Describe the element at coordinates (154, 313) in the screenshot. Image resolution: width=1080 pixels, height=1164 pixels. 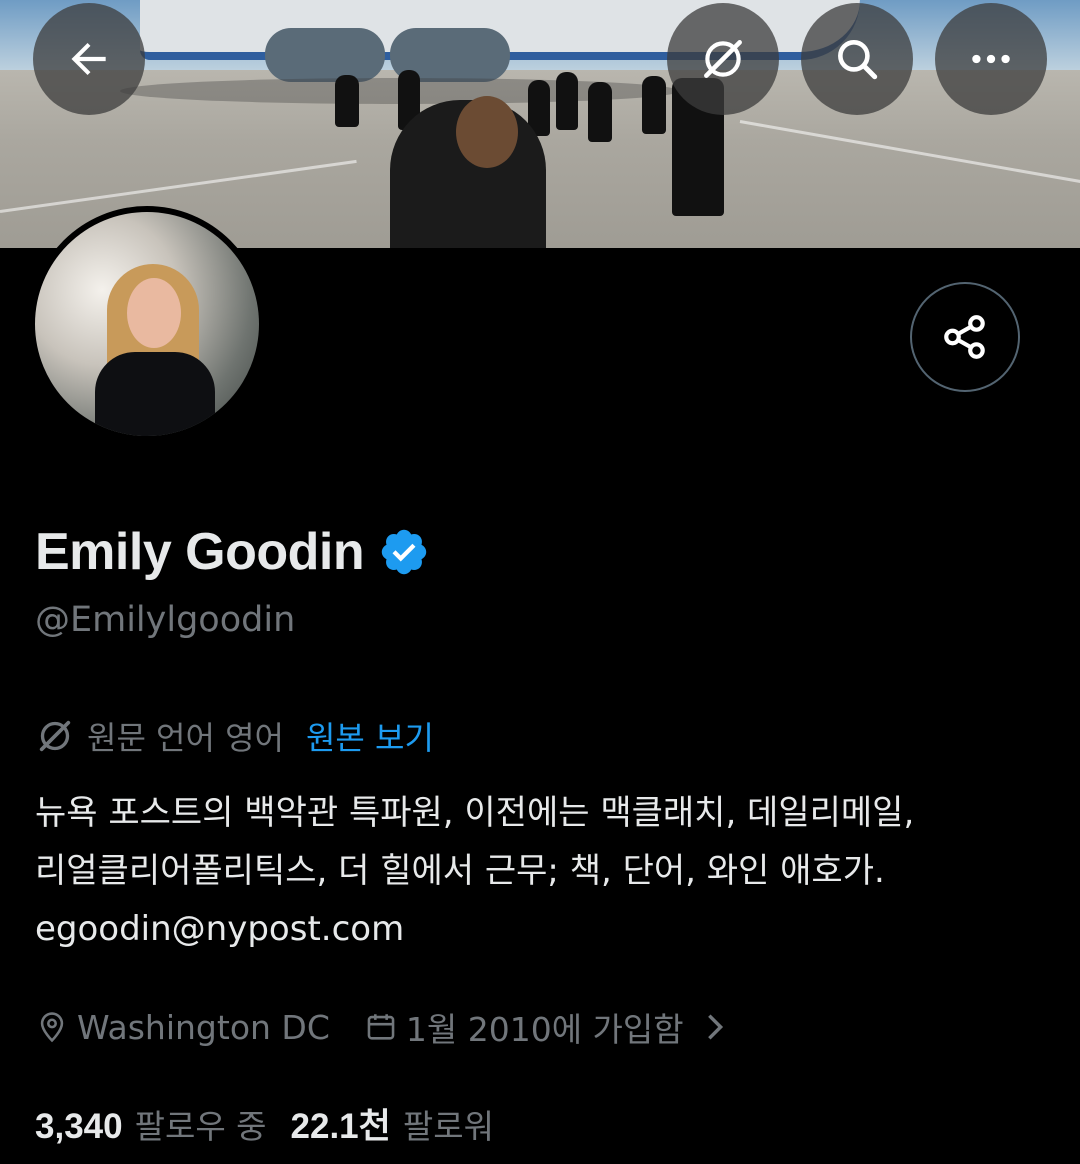
I see `avatar-face` at that location.